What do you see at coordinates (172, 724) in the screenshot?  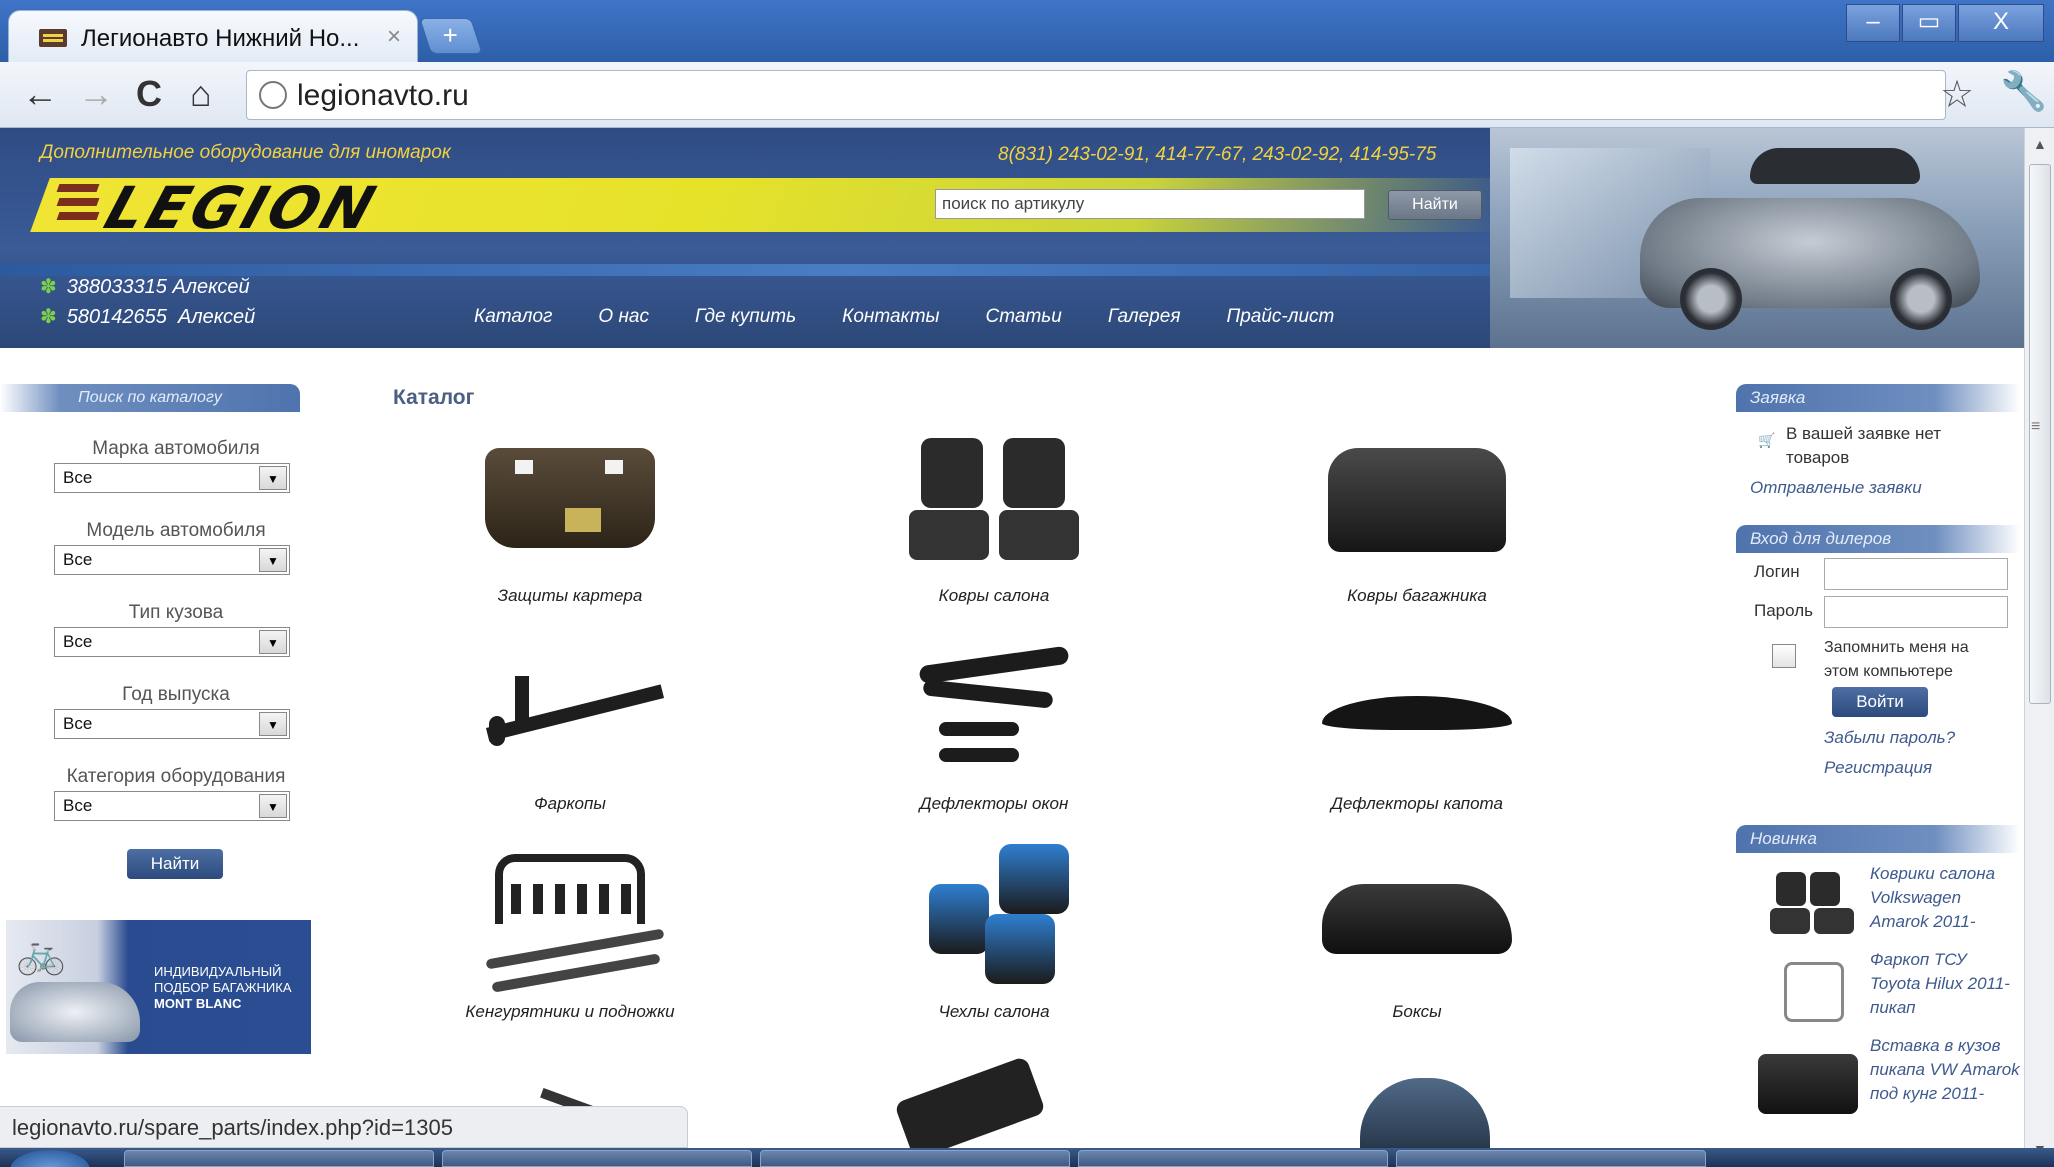 I see `year-select: Все ▼` at bounding box center [172, 724].